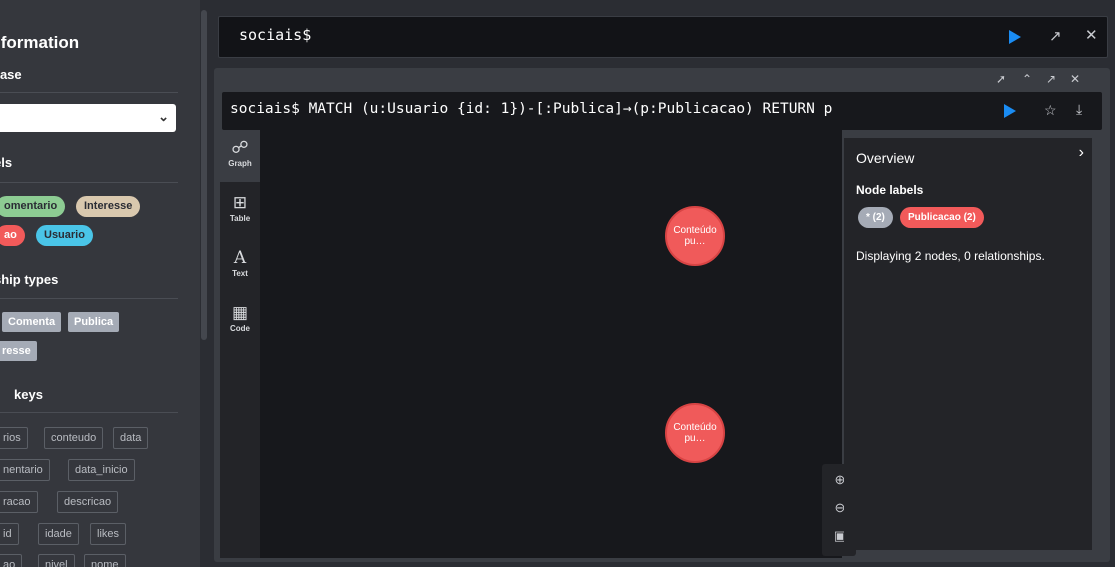 The image size is (1115, 567). I want to click on tab-label: Table, so click(240, 218).